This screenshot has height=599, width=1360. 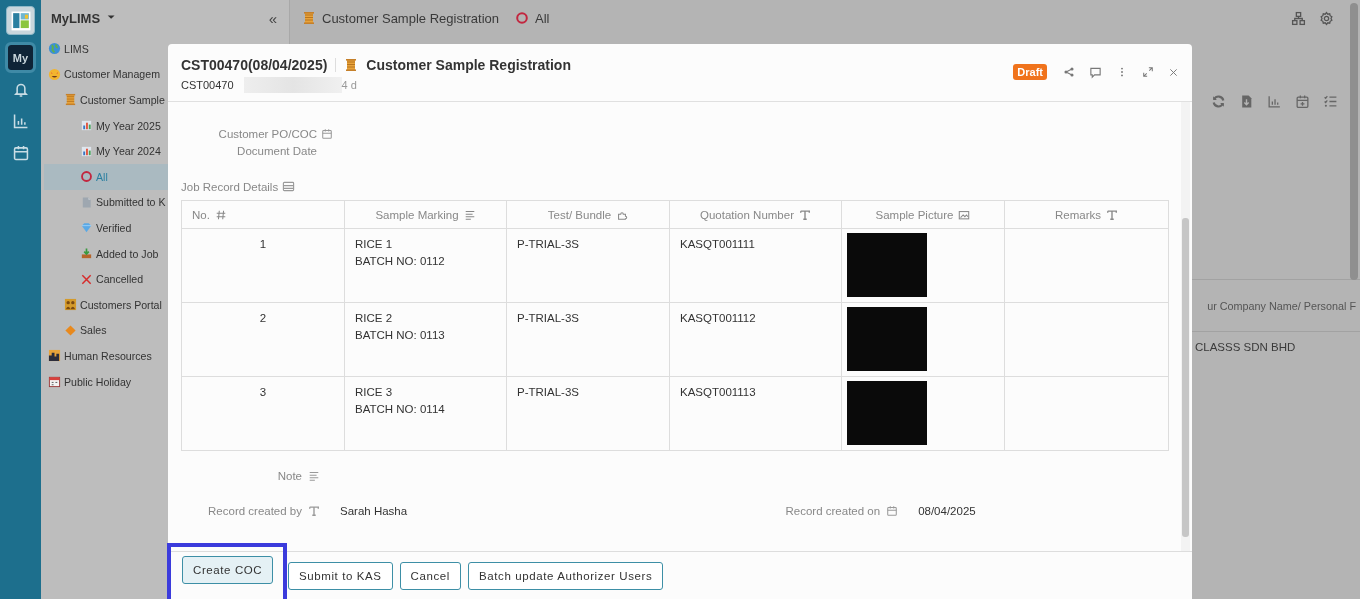 What do you see at coordinates (588, 215) in the screenshot?
I see `column-header: Test/ Bundle` at bounding box center [588, 215].